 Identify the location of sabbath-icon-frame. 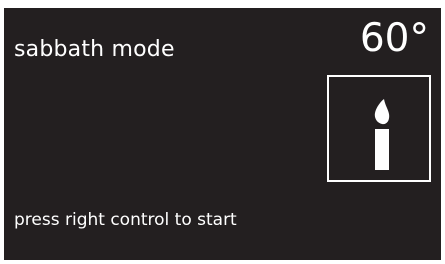
(379, 128).